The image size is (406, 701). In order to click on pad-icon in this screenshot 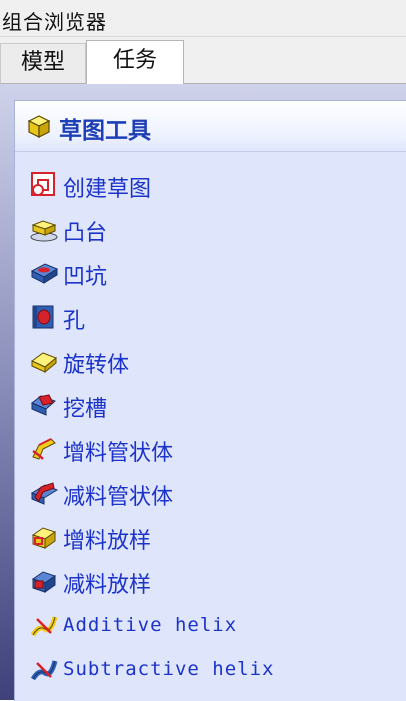, I will do `click(44, 231)`.